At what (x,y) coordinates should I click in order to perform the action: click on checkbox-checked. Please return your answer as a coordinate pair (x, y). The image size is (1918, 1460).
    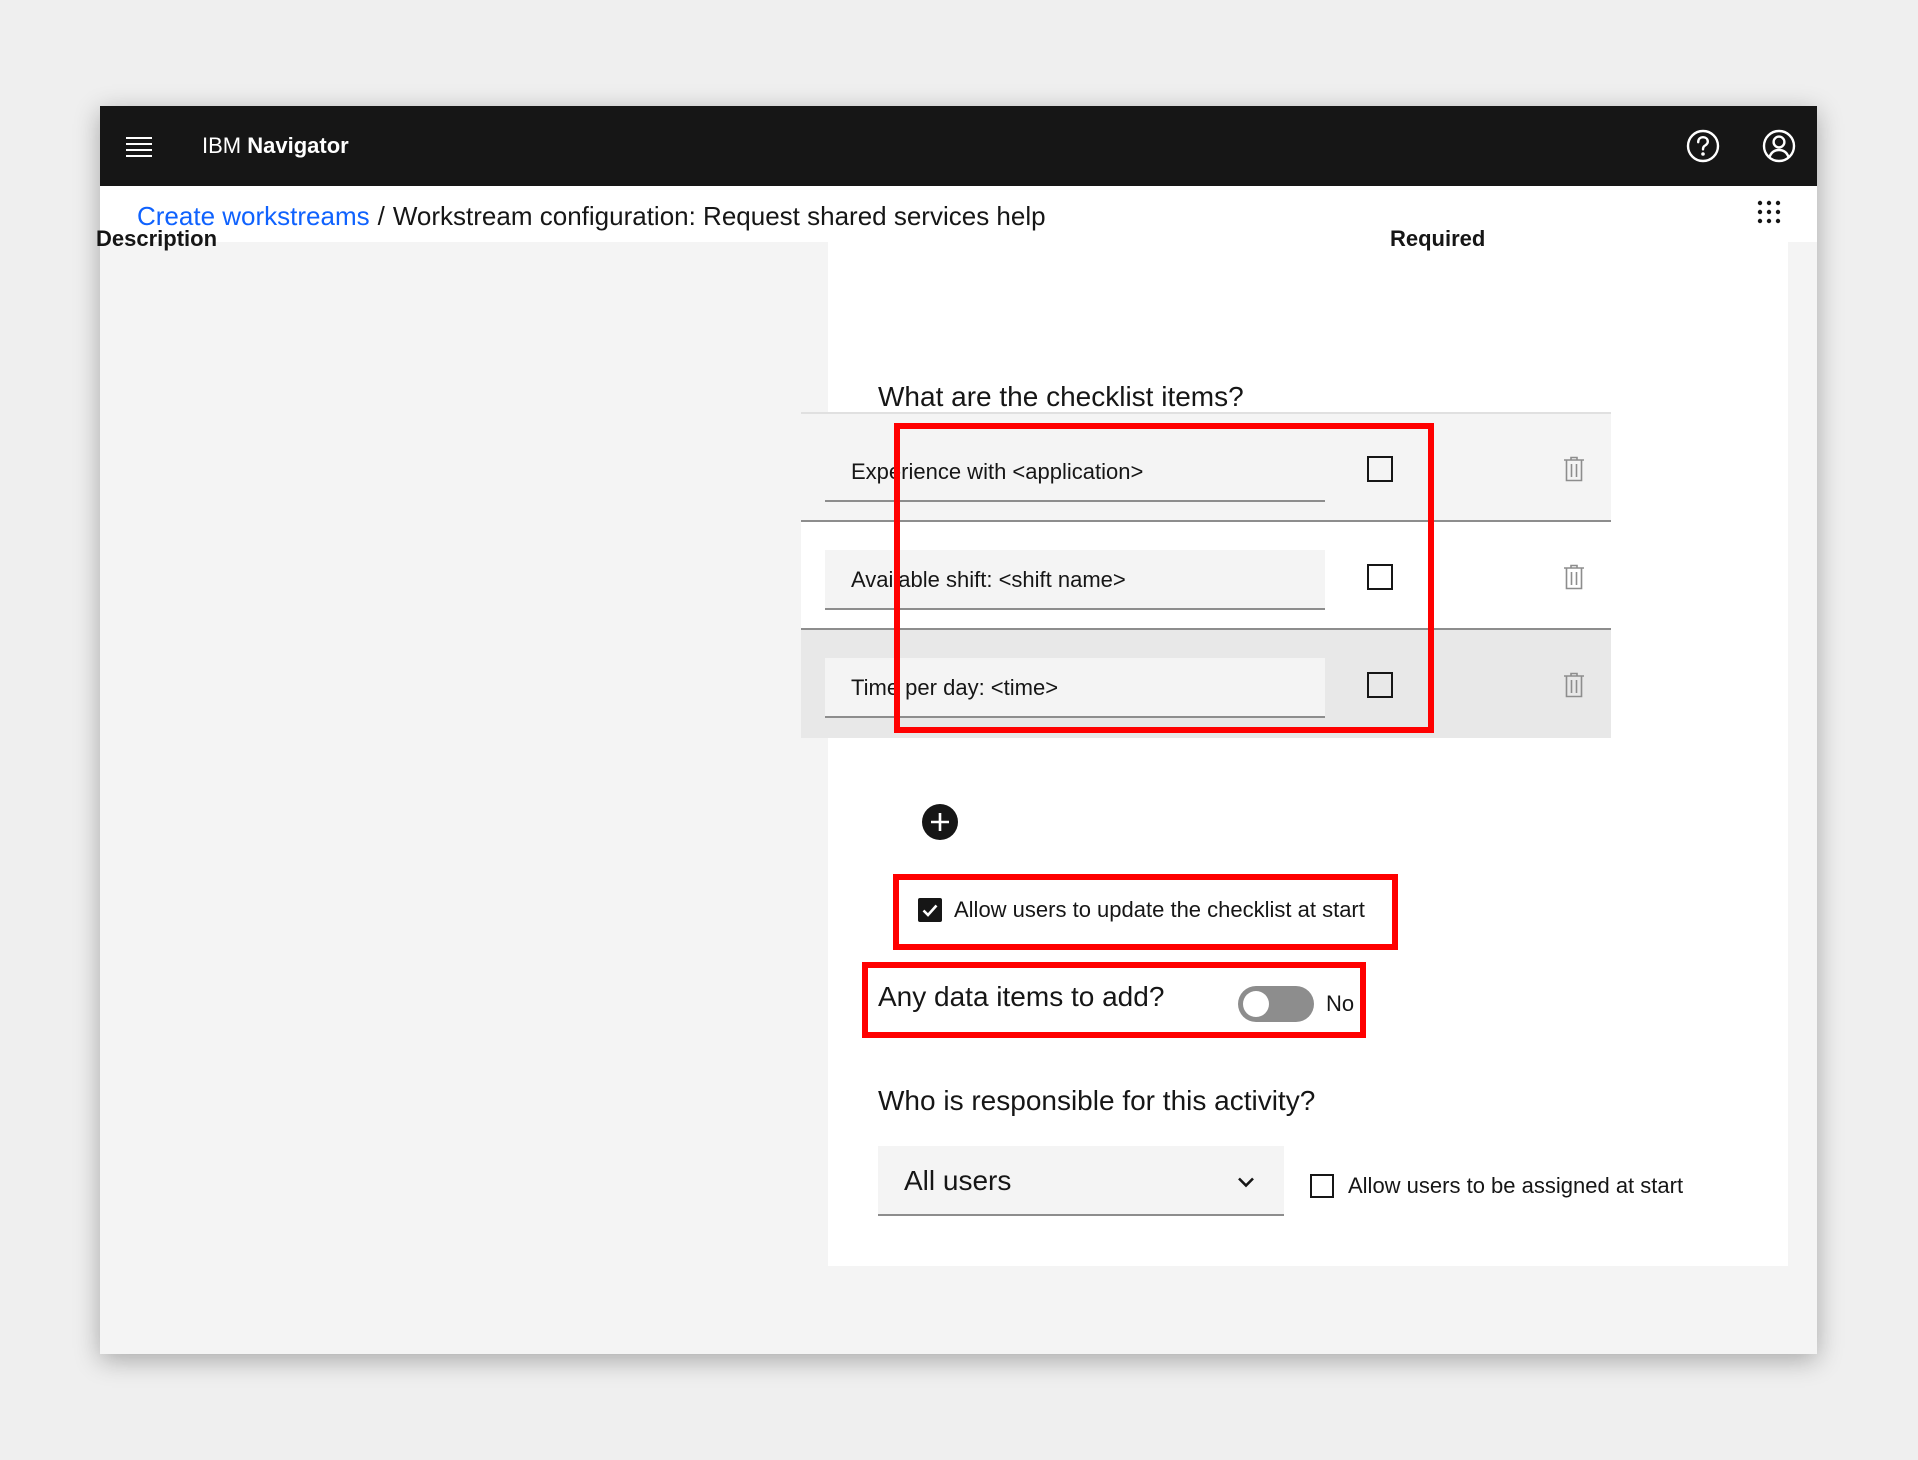
    Looking at the image, I should click on (930, 910).